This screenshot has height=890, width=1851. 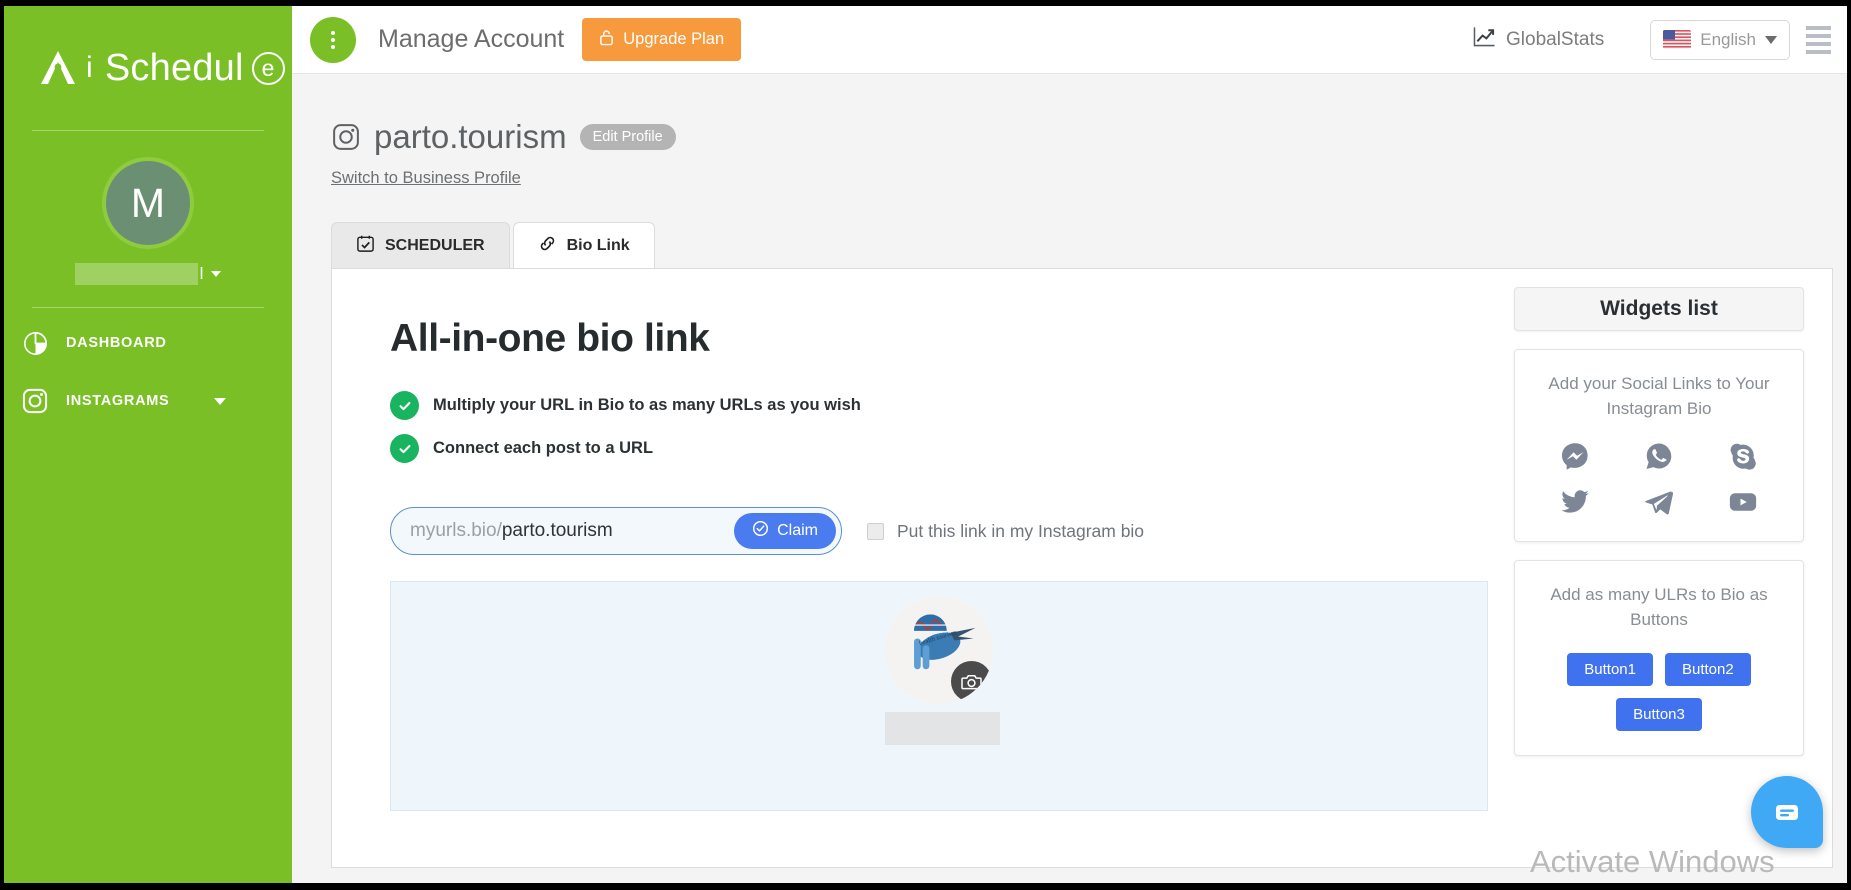 What do you see at coordinates (797, 530) in the screenshot?
I see `claim-label: Claim` at bounding box center [797, 530].